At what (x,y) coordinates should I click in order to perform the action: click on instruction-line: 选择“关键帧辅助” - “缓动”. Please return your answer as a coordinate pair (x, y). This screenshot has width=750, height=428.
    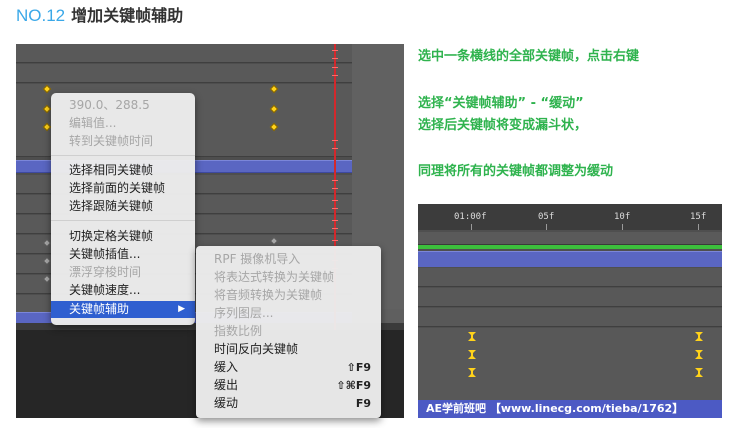
    Looking at the image, I should click on (501, 103).